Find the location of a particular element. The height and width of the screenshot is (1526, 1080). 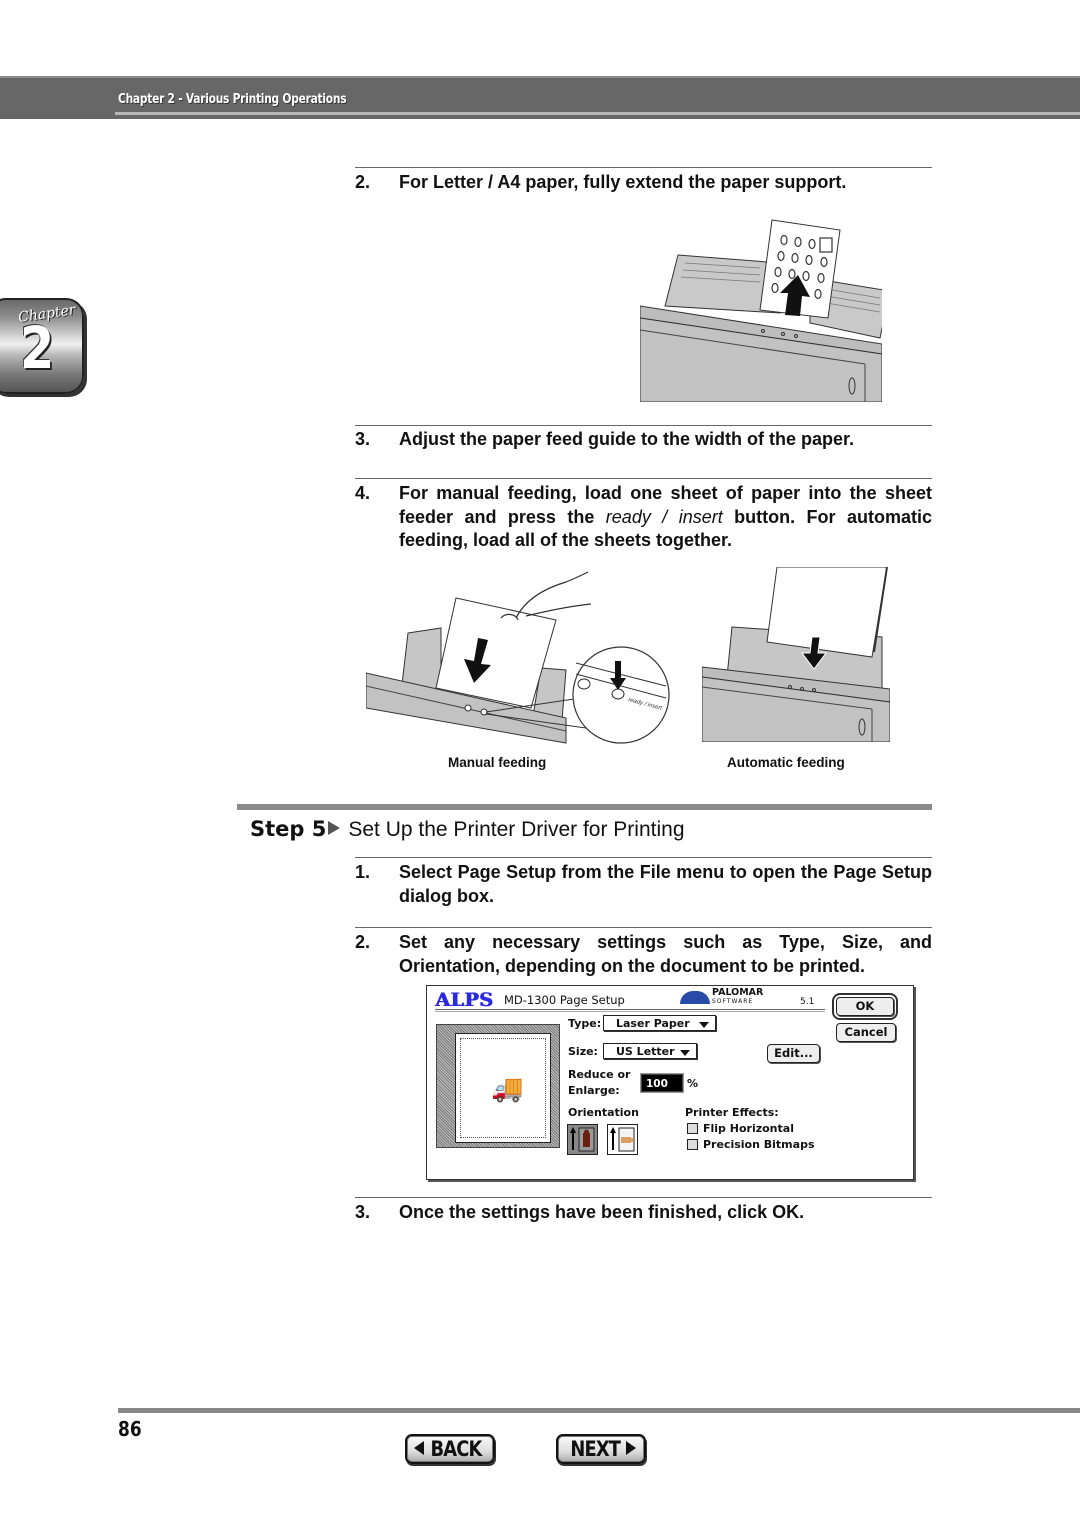

back-button: BACK is located at coordinates (450, 1449).